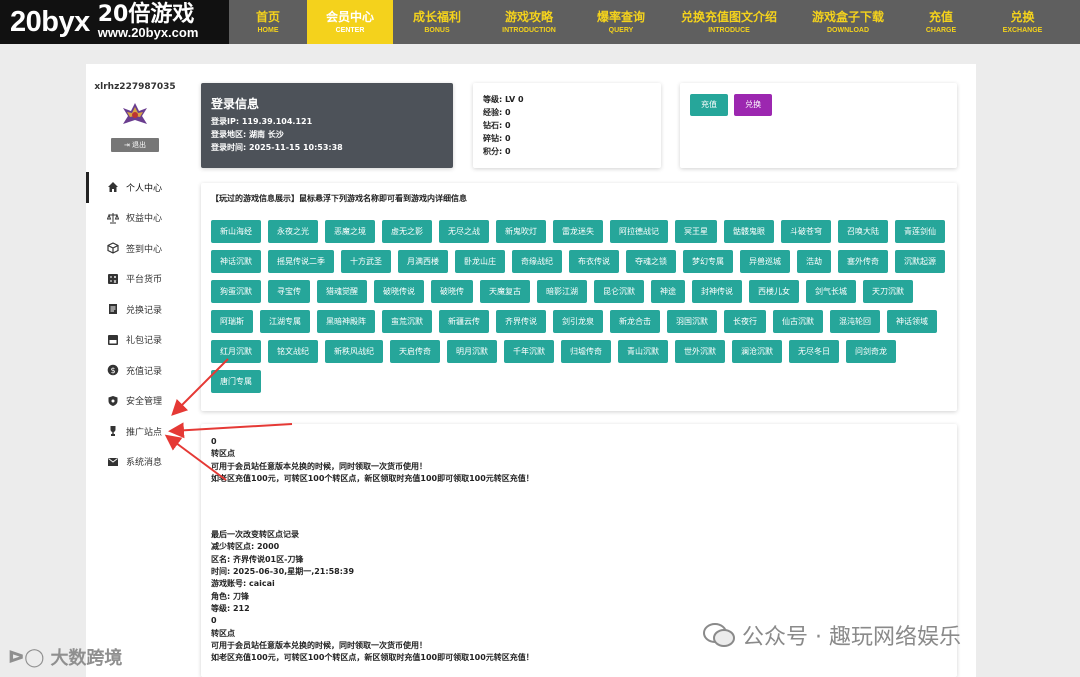 The height and width of the screenshot is (677, 1080). Describe the element at coordinates (236, 351) in the screenshot. I see `game-tag: 红月沉默` at that location.